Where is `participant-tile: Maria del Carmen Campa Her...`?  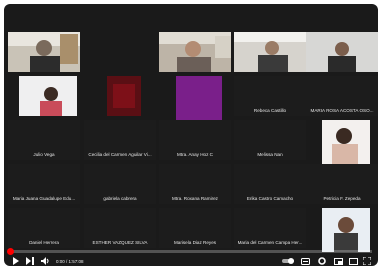
participant-tile: Maria del Carmen Campa Her... is located at coordinates (270, 228).